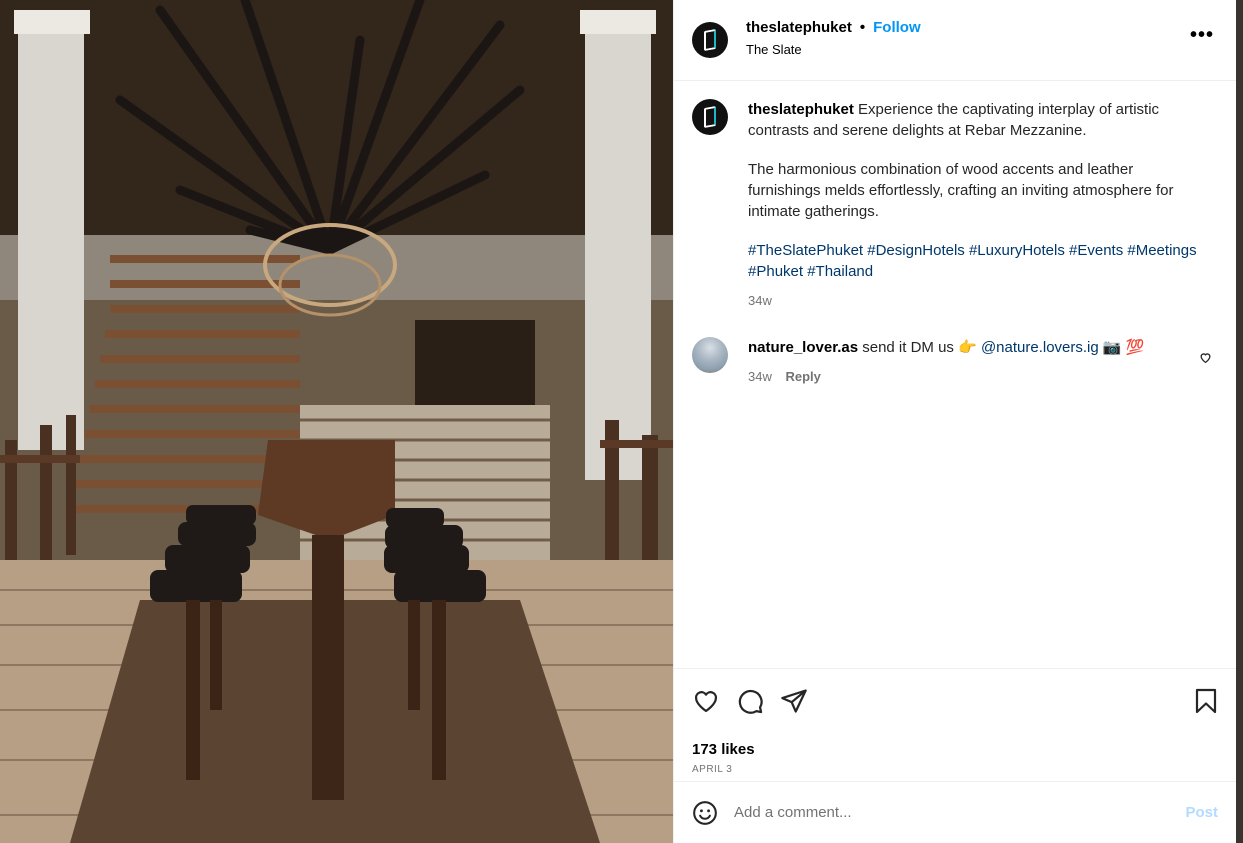  What do you see at coordinates (1040, 347) in the screenshot?
I see `comment-mention: @nature.lovers.ig` at bounding box center [1040, 347].